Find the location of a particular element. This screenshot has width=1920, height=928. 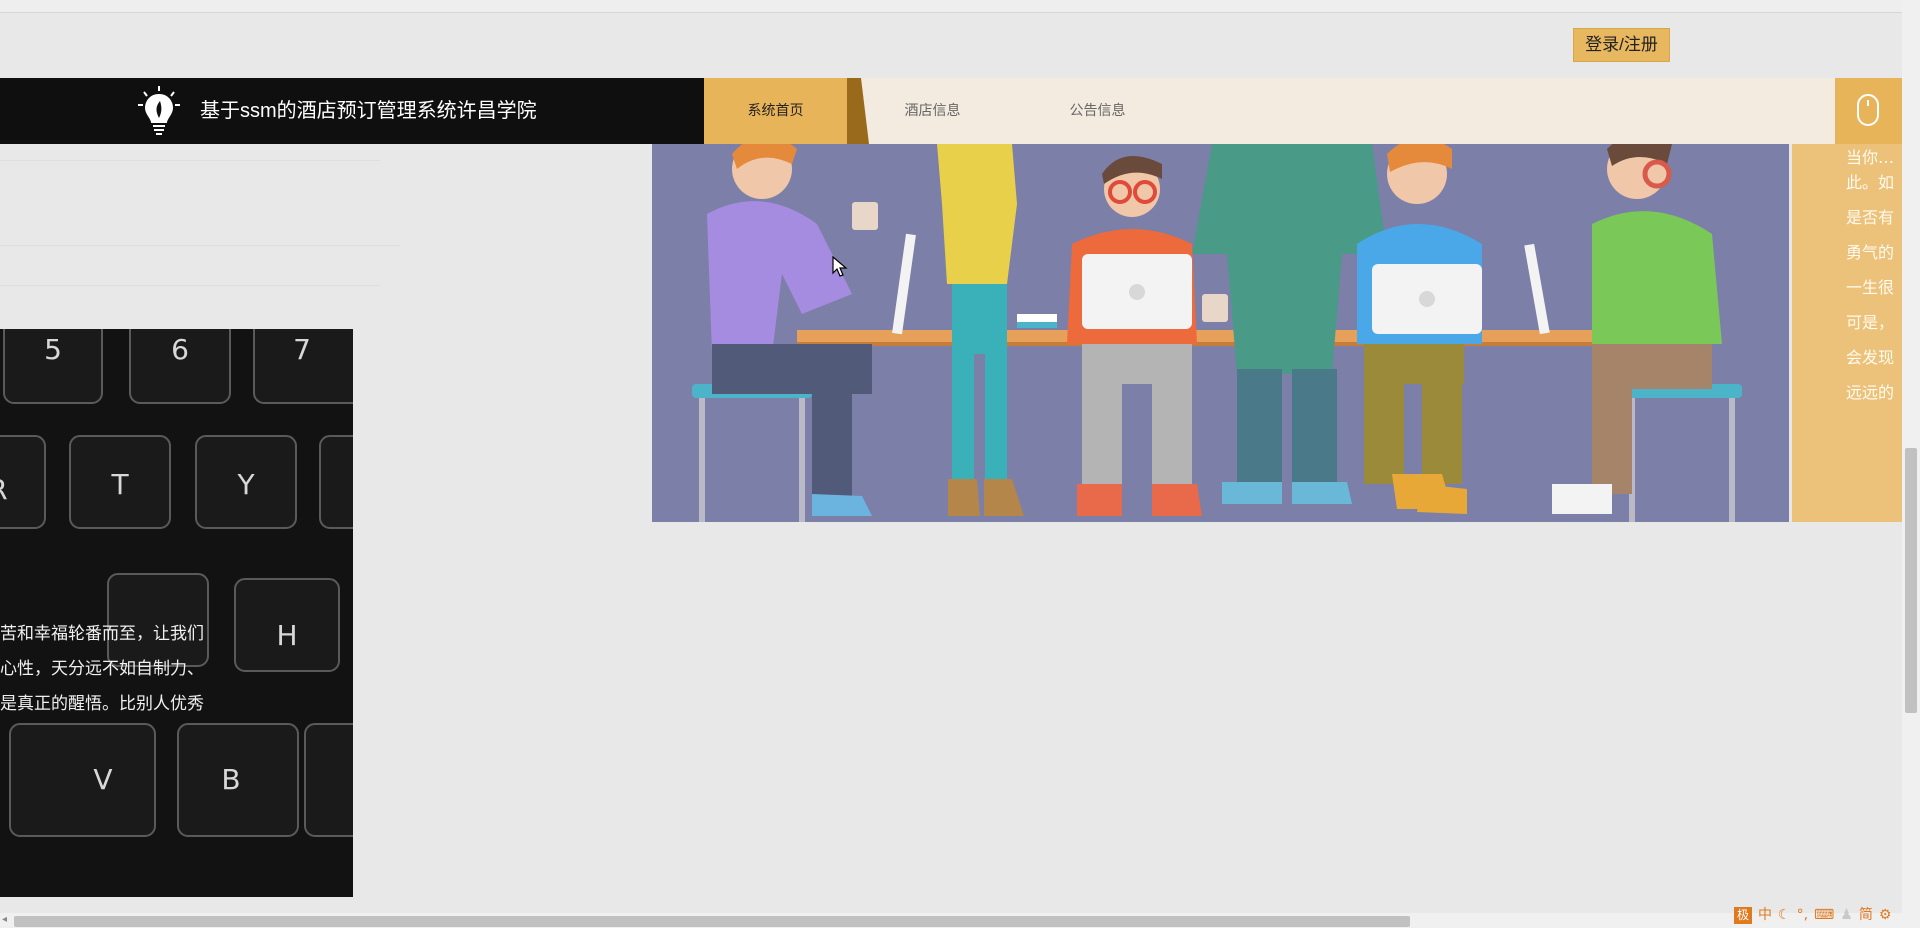

scroll-left-arrow-icon: ◂ is located at coordinates (4, 919).